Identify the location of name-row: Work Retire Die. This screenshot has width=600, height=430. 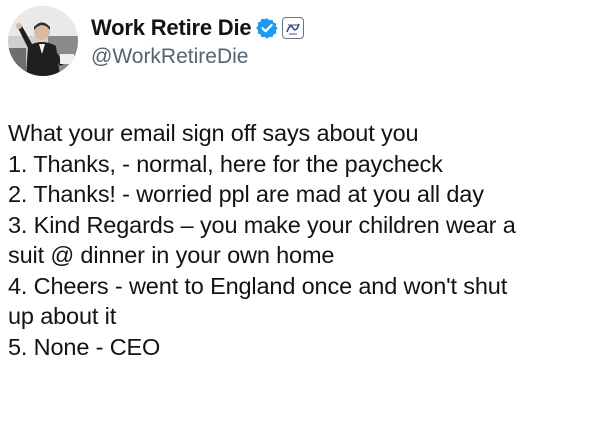
(198, 28).